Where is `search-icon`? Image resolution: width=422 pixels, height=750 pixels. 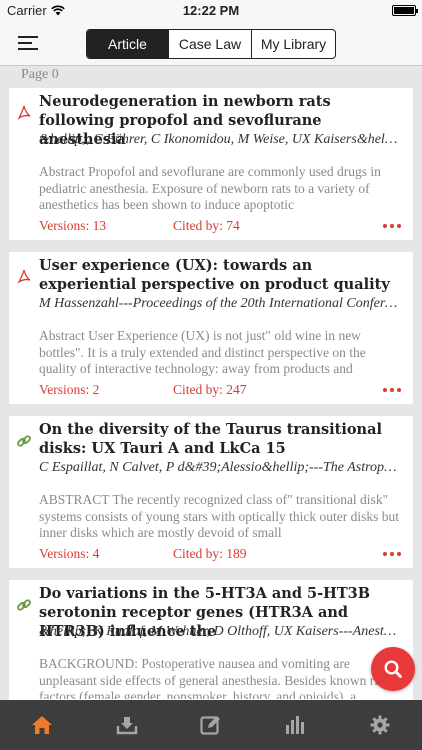
search-icon is located at coordinates (393, 669).